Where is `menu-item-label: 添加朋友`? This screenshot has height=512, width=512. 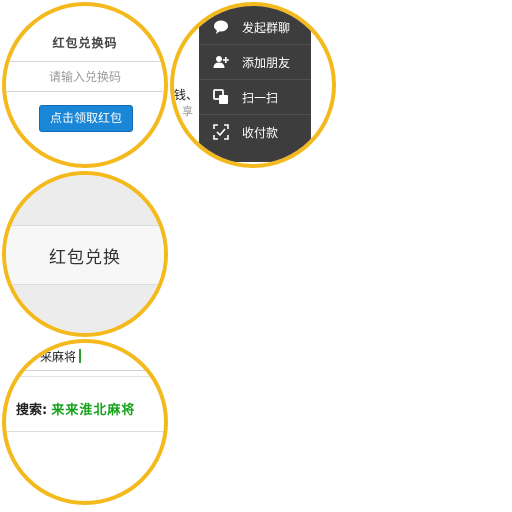
menu-item-label: 添加朋友 is located at coordinates (266, 62).